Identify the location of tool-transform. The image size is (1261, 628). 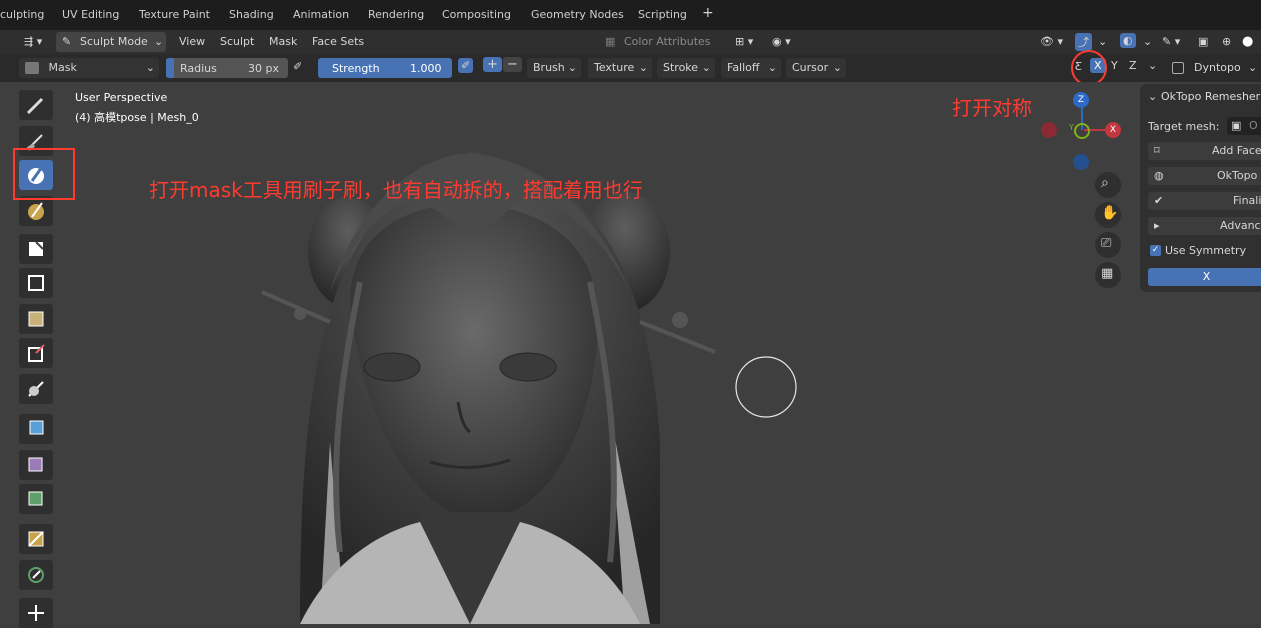
(36, 575).